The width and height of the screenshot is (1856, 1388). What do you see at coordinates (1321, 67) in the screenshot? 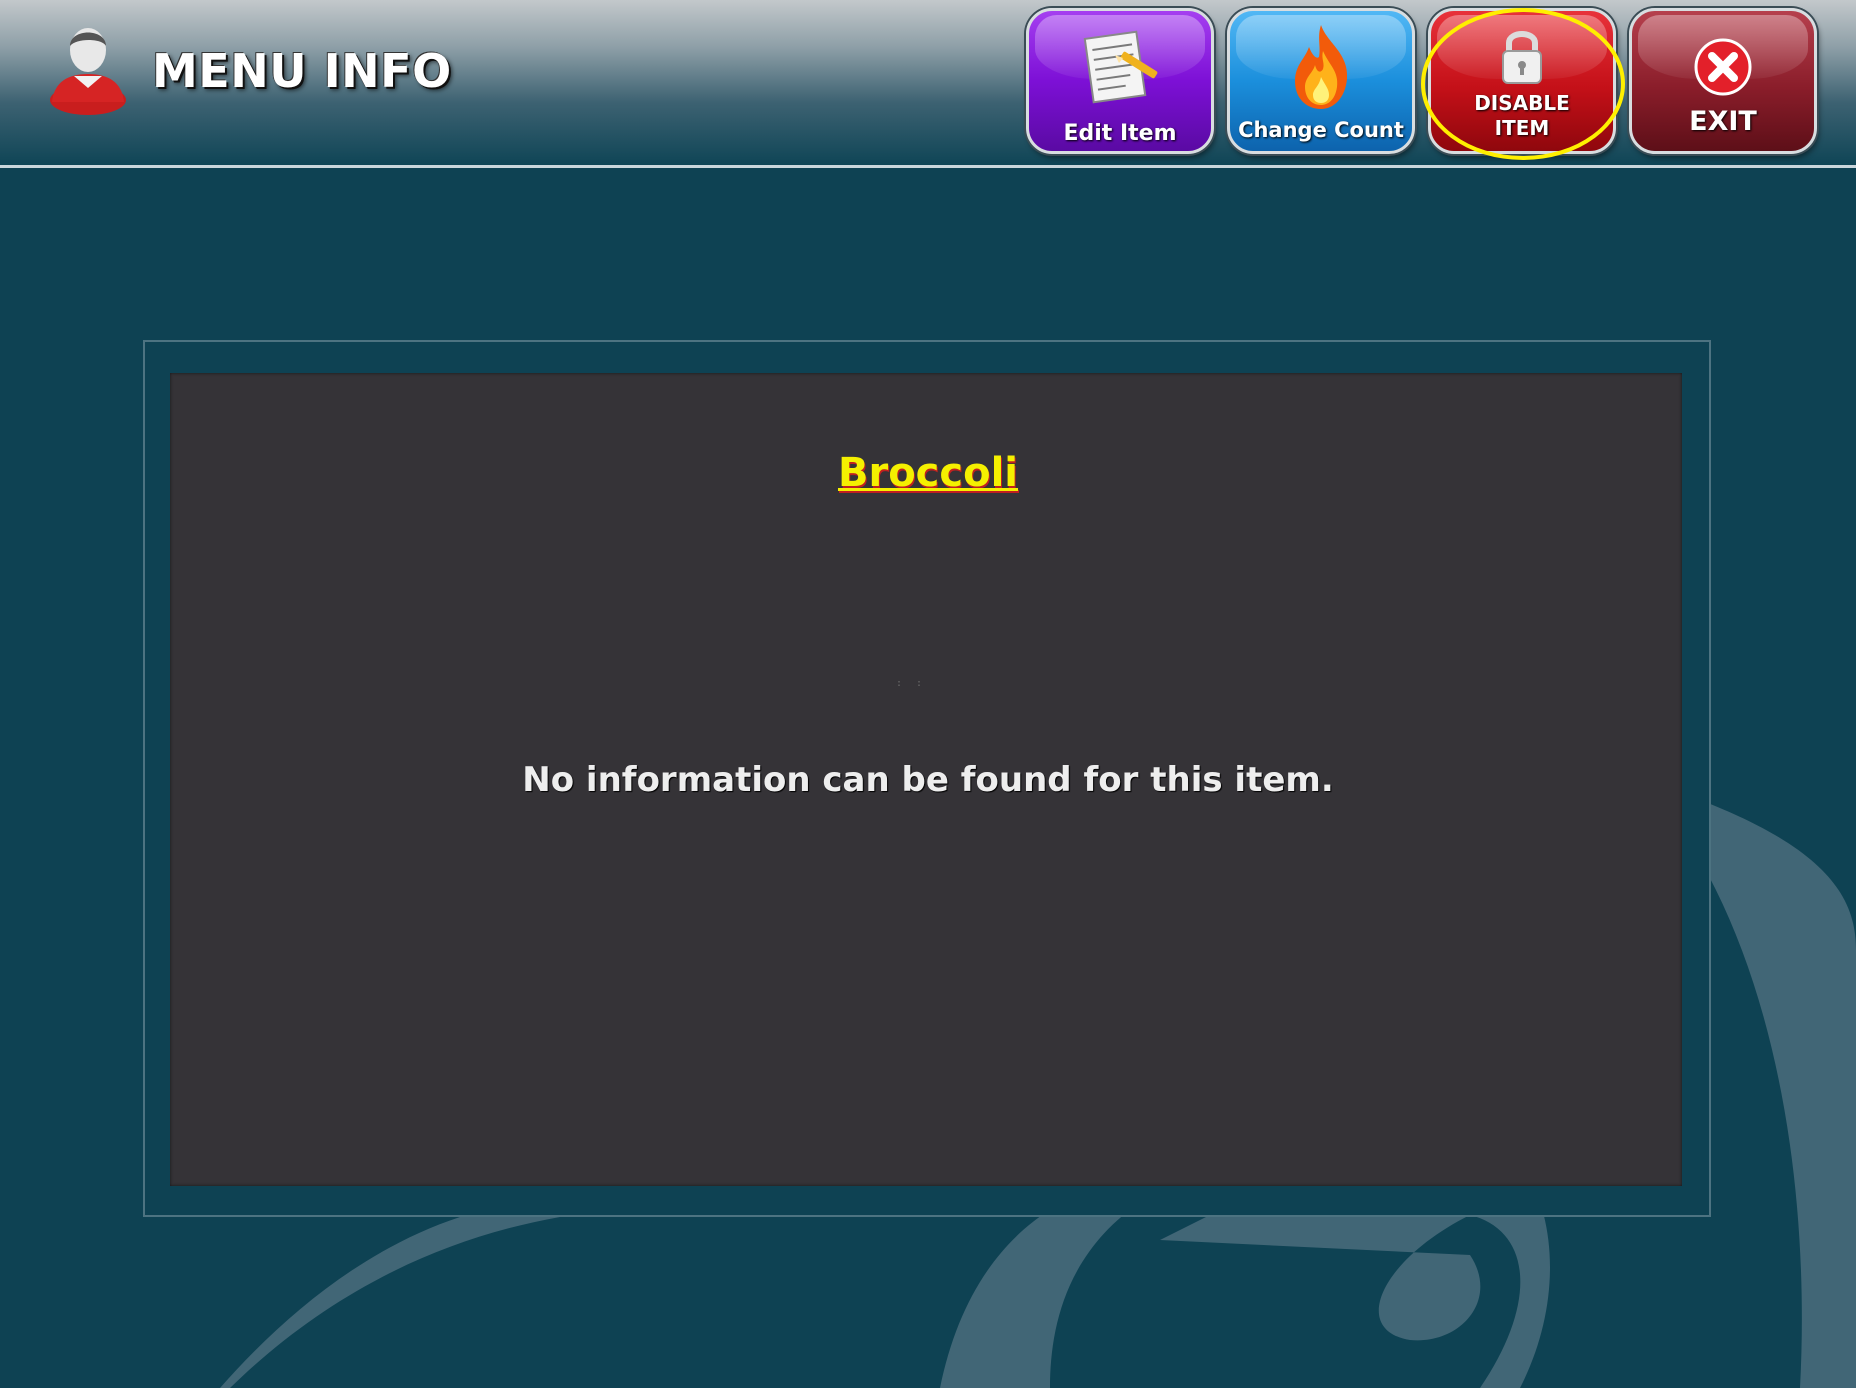
I see `flame-icon` at bounding box center [1321, 67].